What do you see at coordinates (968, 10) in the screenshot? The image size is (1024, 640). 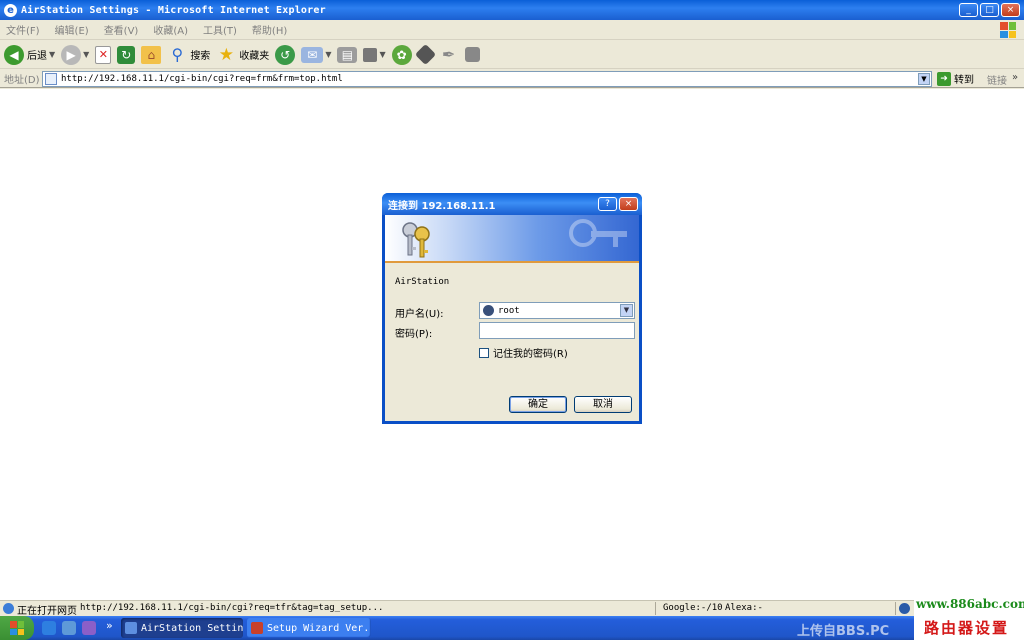 I see `minimize-button: _` at bounding box center [968, 10].